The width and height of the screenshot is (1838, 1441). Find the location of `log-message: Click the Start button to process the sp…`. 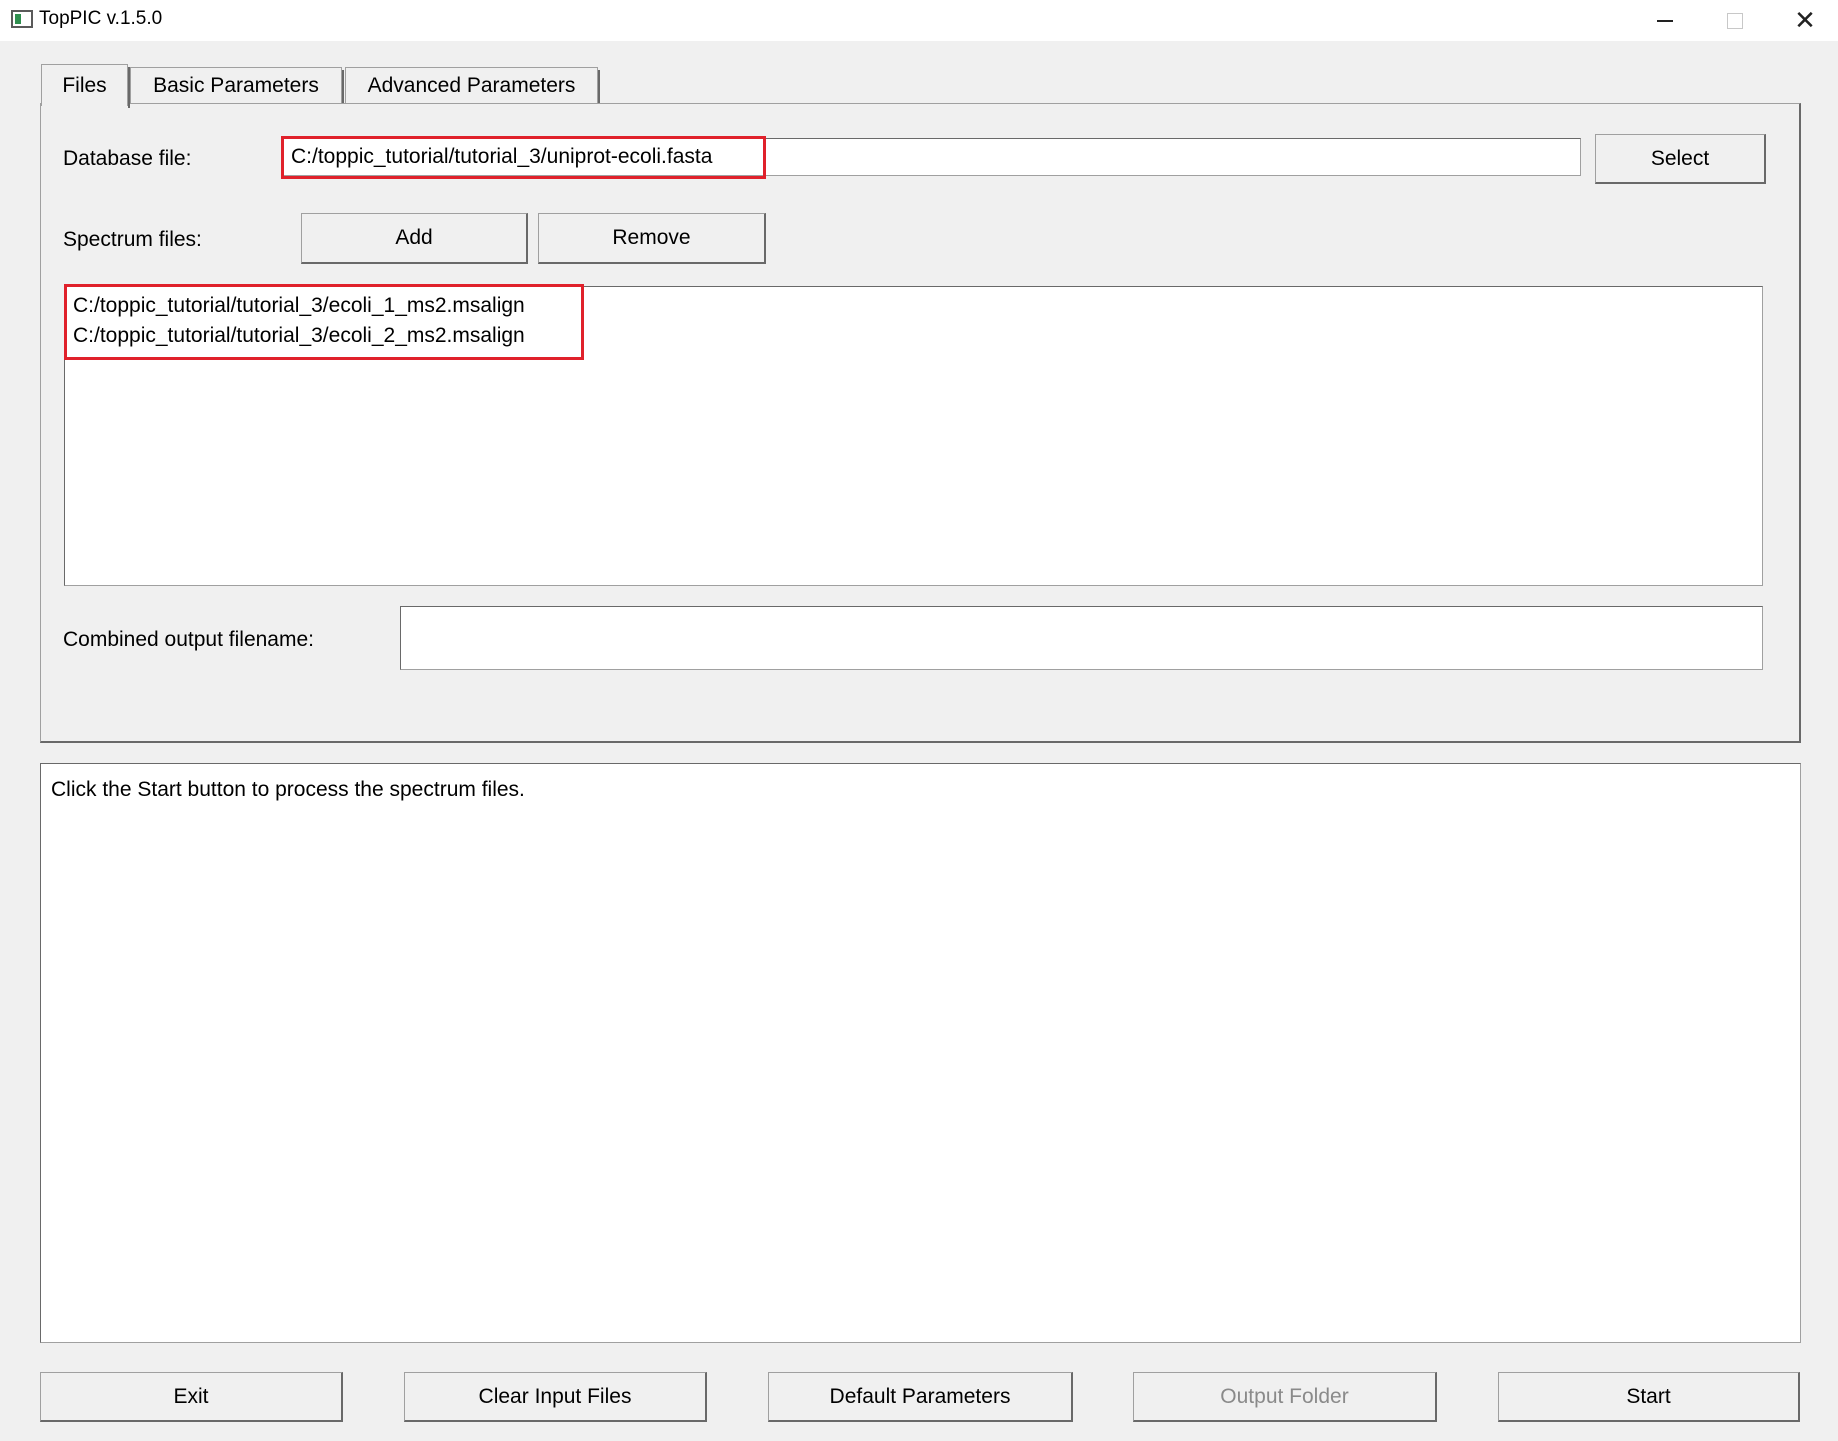

log-message: Click the Start button to process the sp… is located at coordinates (288, 789).